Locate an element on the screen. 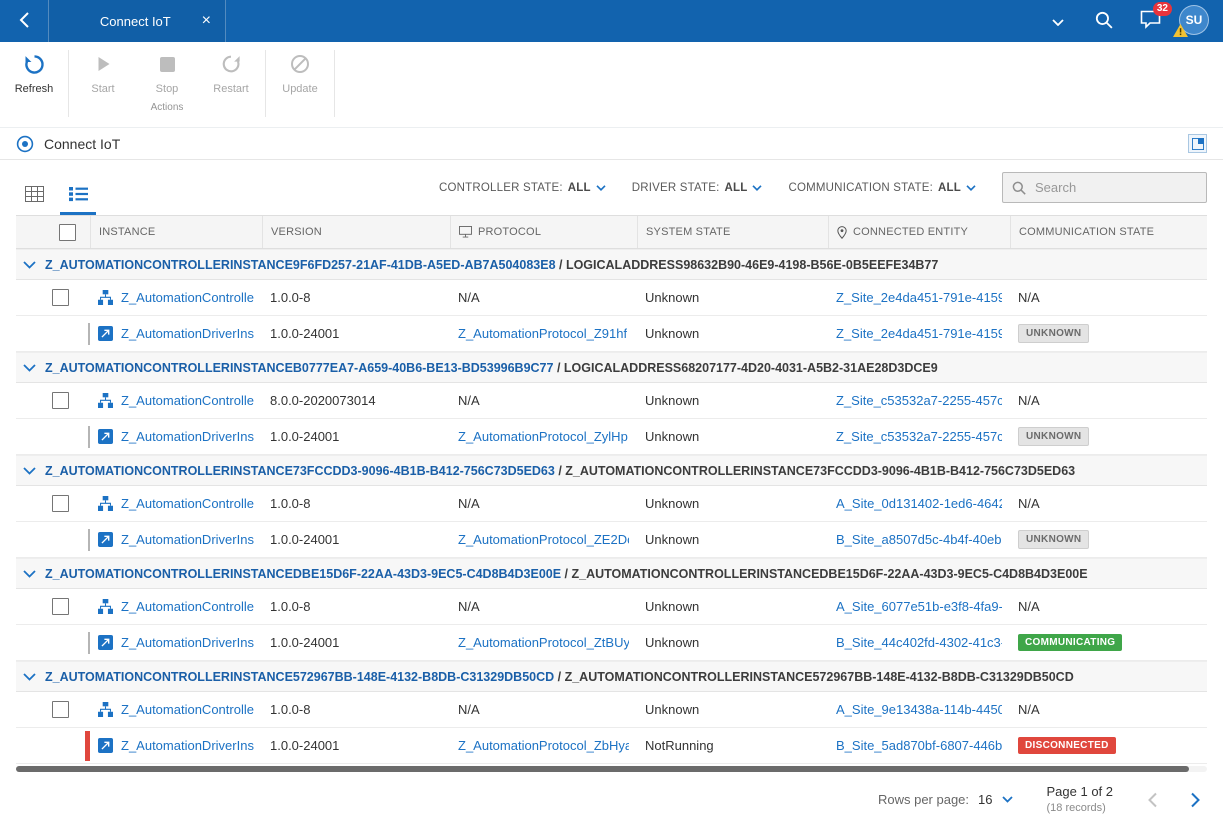 Image resolution: width=1223 pixels, height=828 pixels. column-header-connected-entity: CONNECTED ENTITY is located at coordinates (919, 232).